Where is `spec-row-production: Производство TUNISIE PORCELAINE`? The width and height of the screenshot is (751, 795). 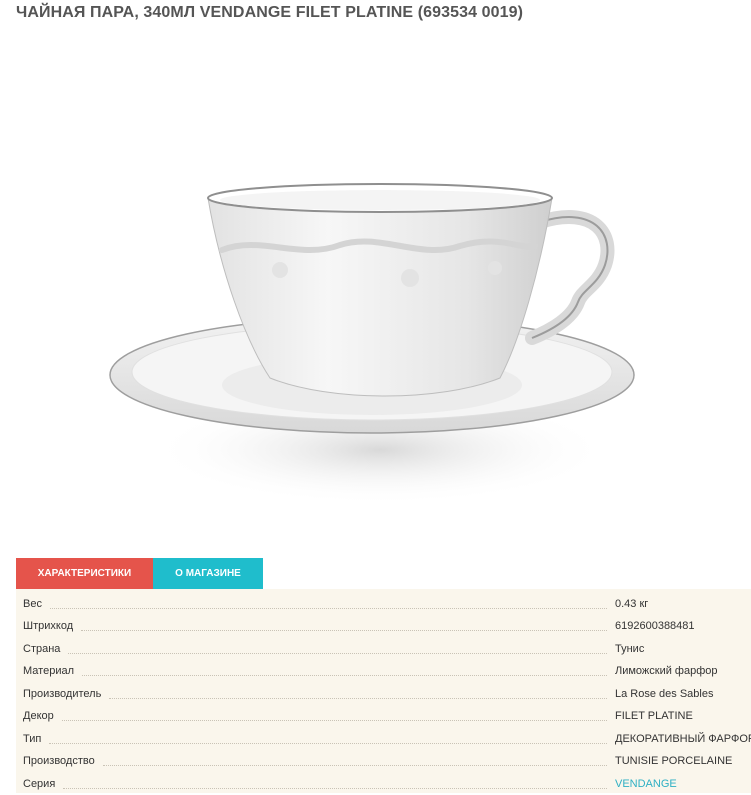 spec-row-production: Производство TUNISIE PORCELAINE is located at coordinates (383, 761).